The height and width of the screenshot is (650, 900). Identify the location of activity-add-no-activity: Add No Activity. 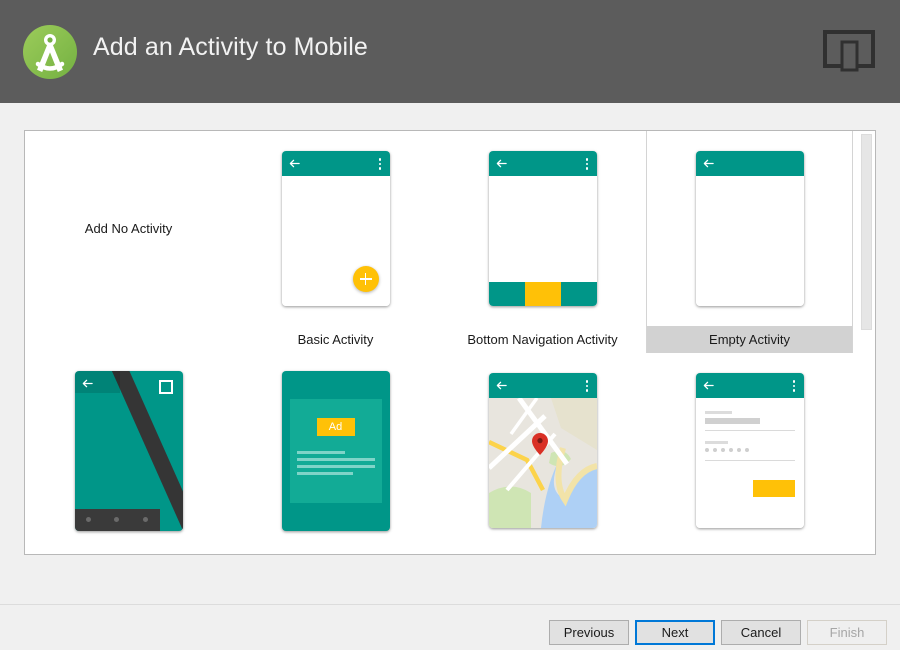
(128, 242).